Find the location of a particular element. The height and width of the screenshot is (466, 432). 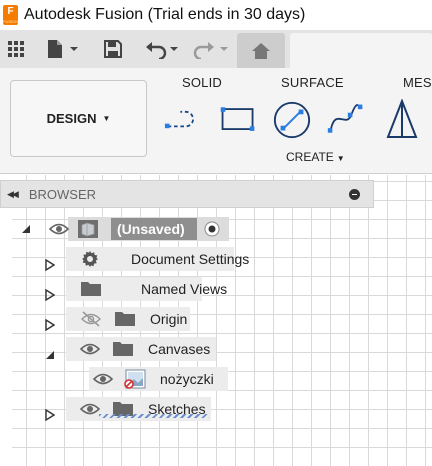

create-group-button: CREATE ▼ is located at coordinates (315, 157).